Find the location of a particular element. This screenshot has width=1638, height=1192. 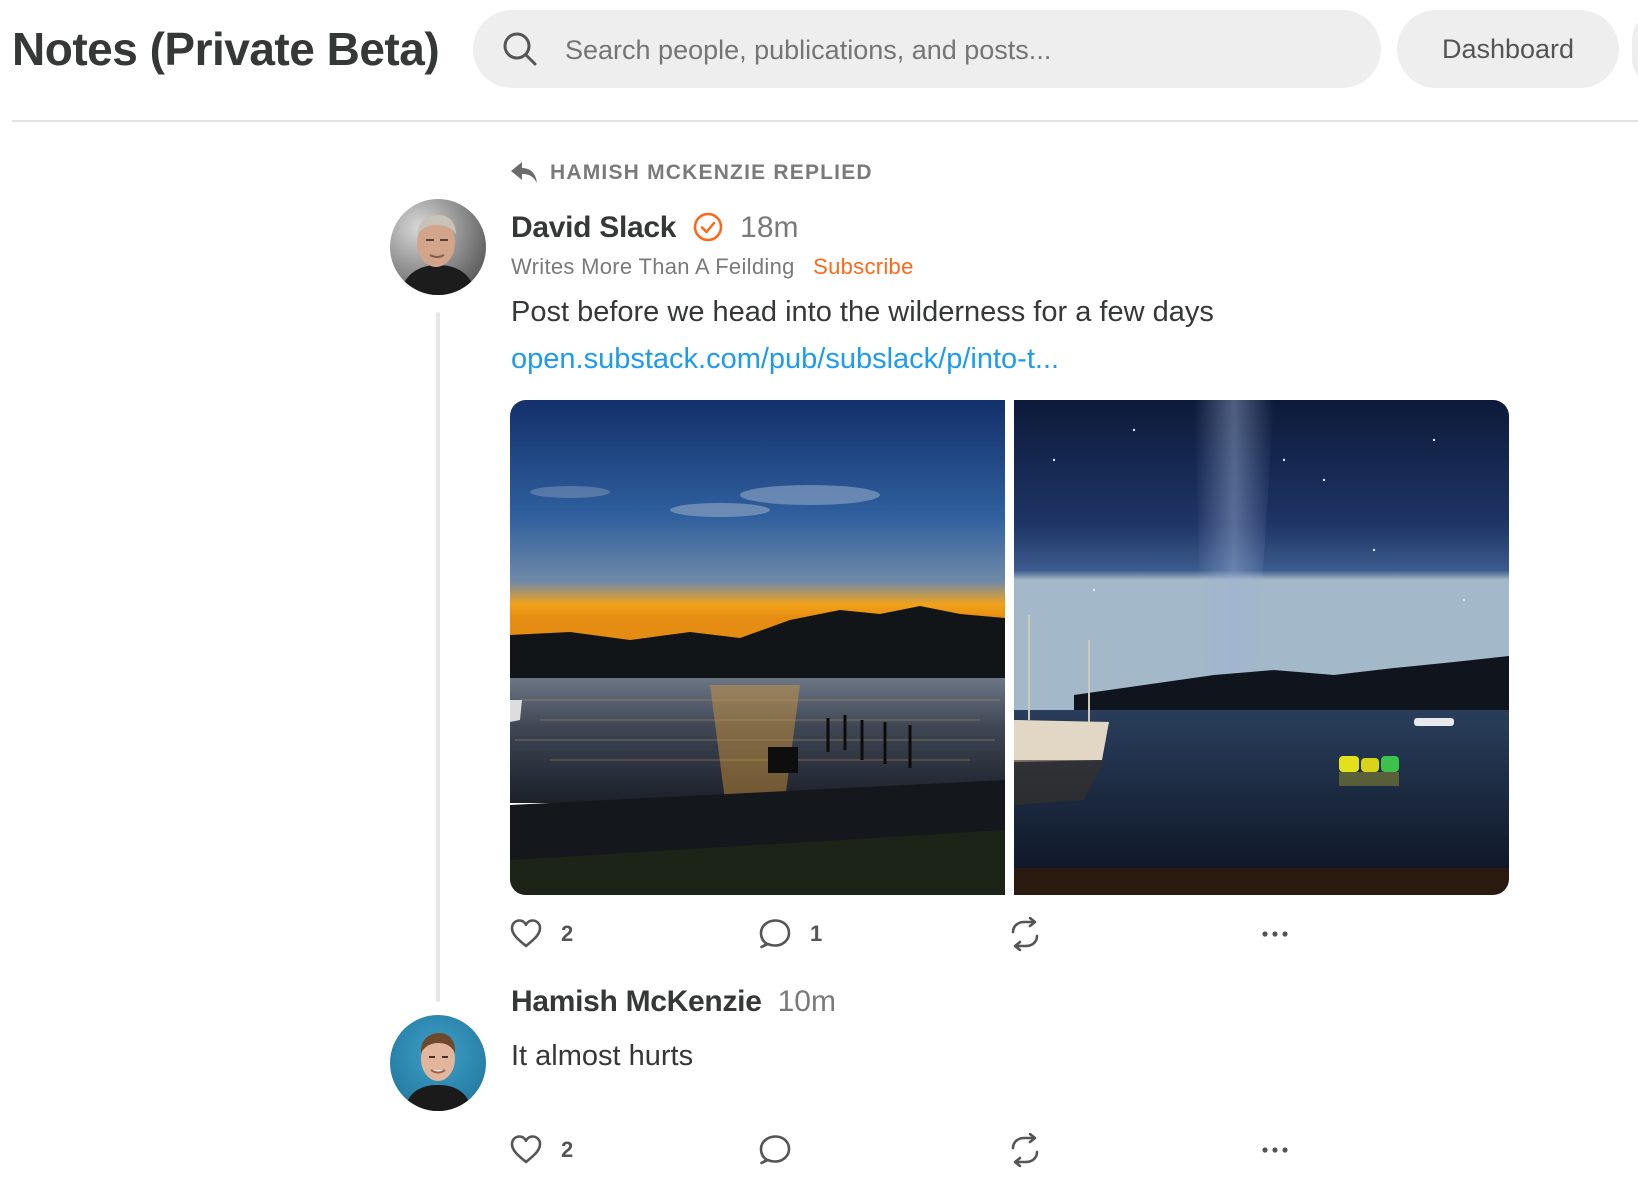

reply-author-avatar is located at coordinates (438, 1063).